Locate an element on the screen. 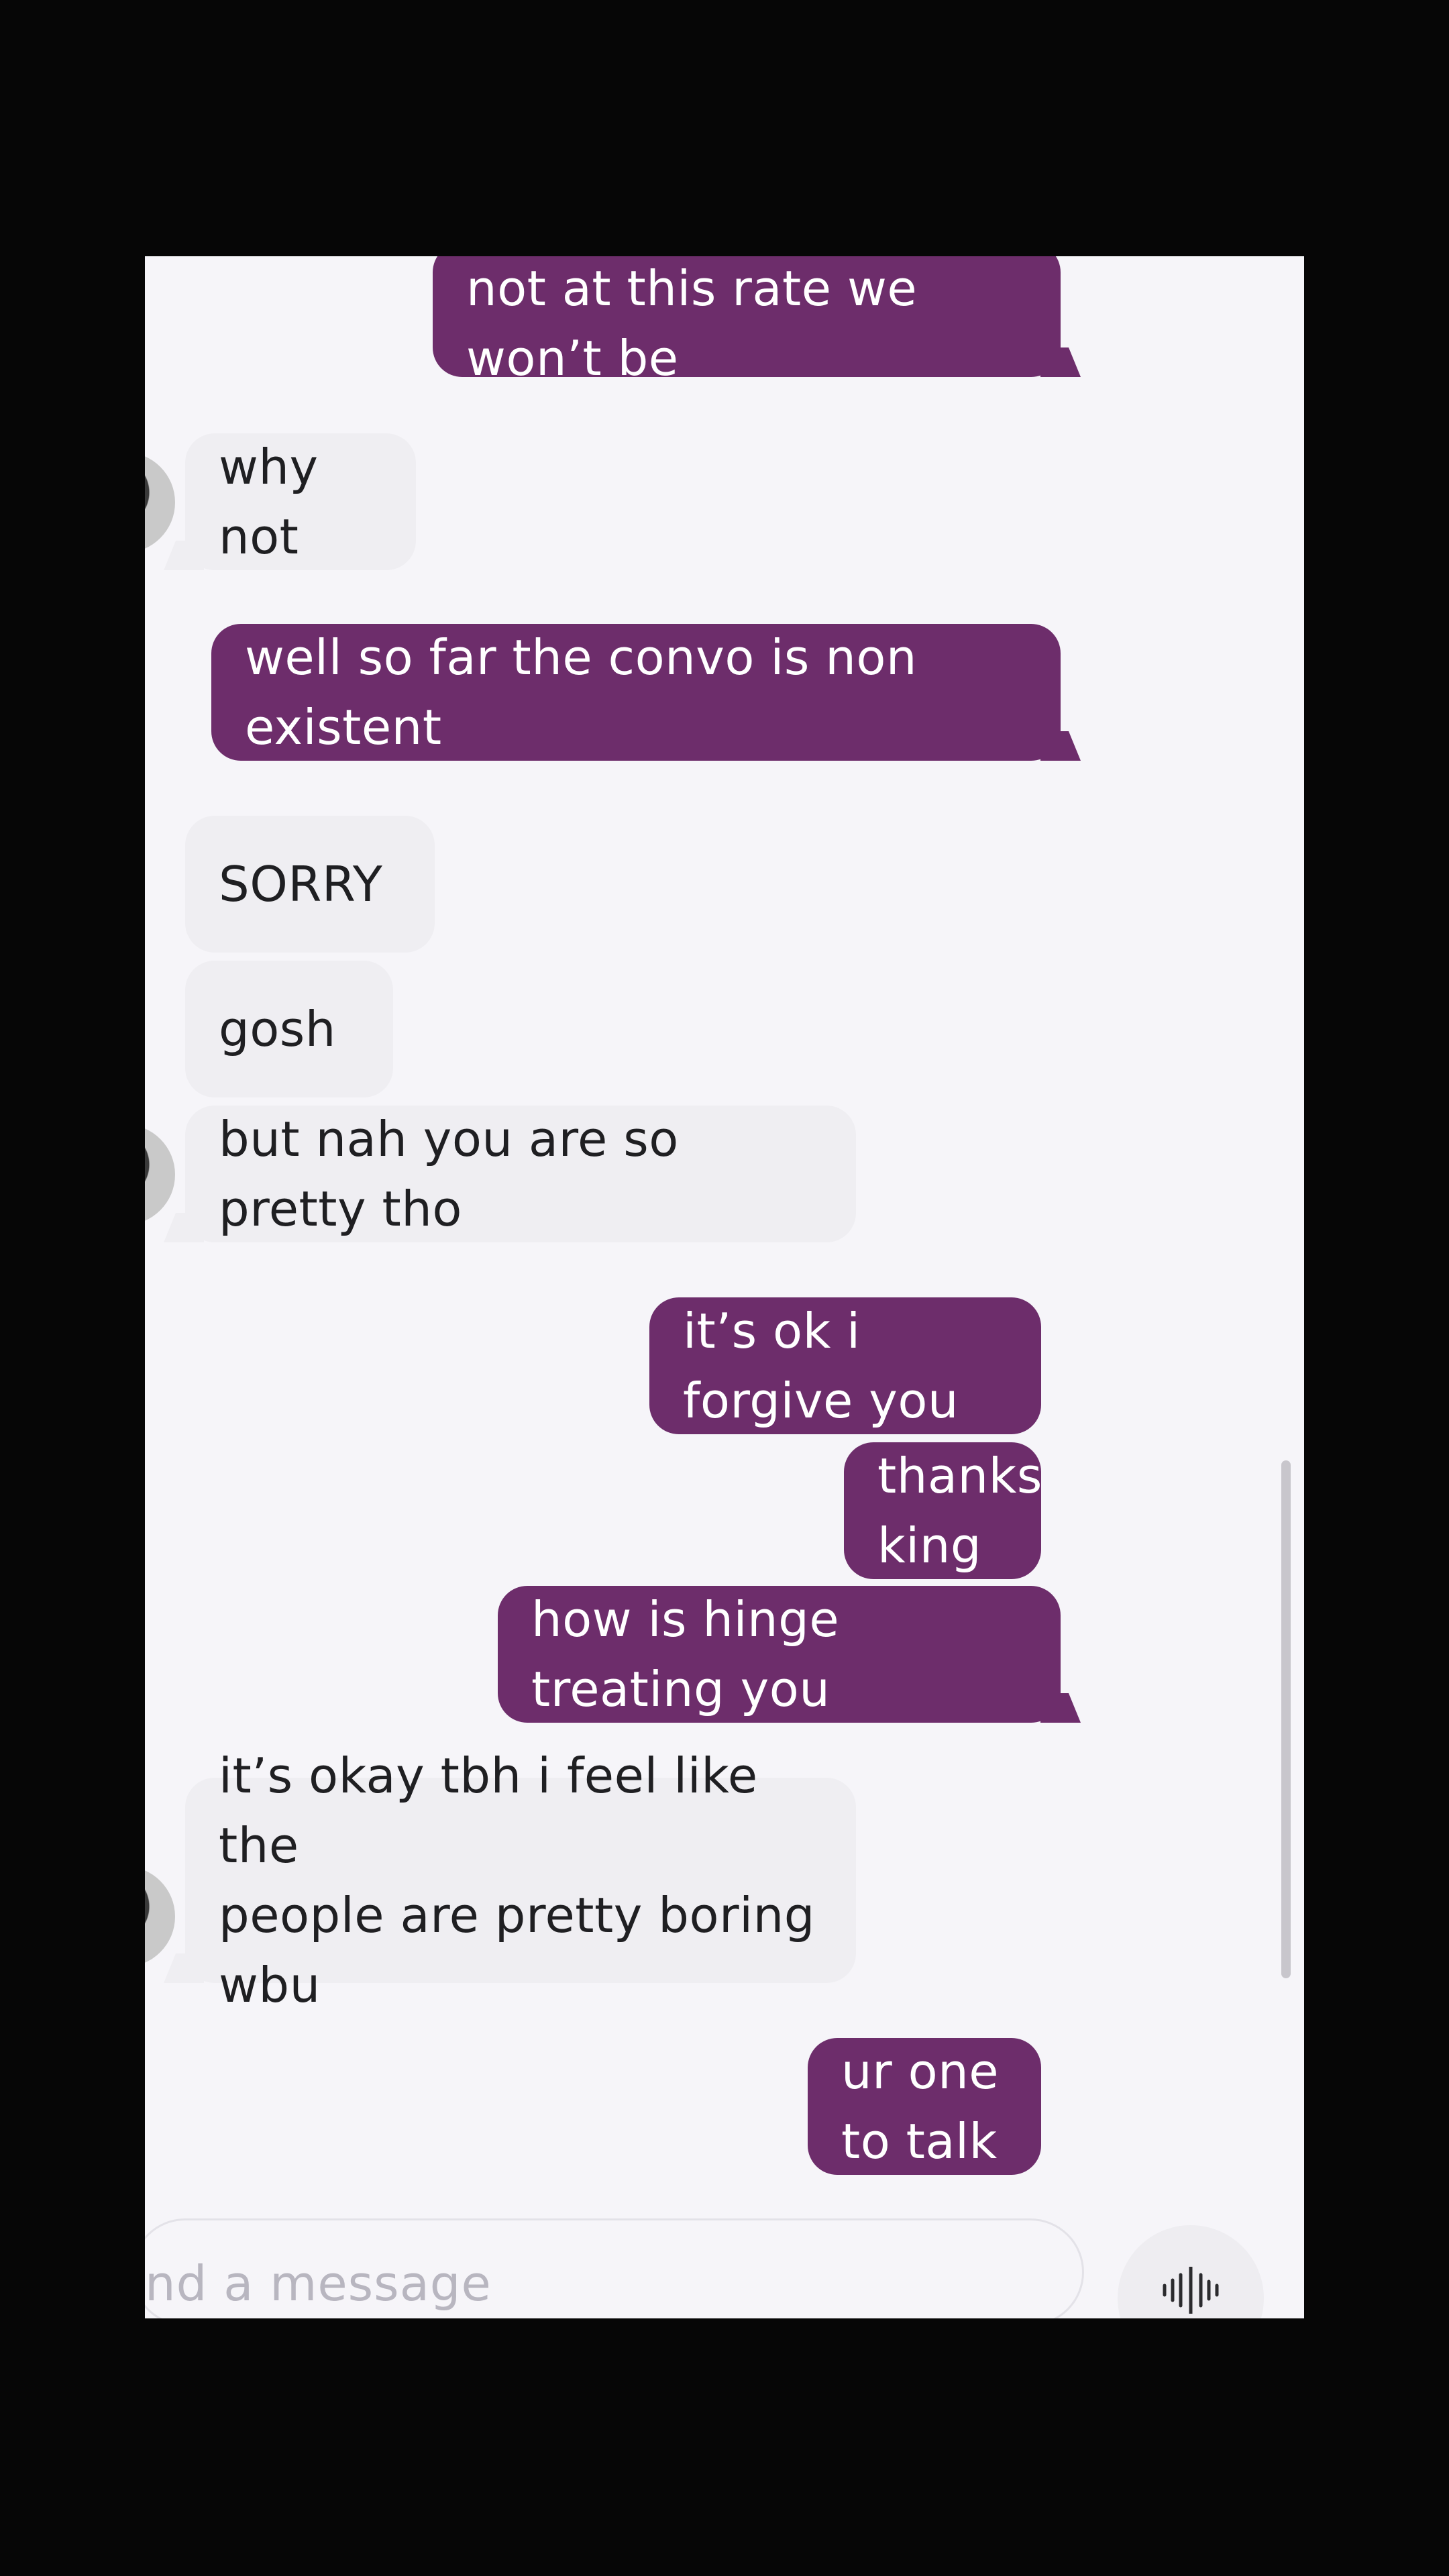 The height and width of the screenshot is (2576, 1449). message-text: gosh is located at coordinates (277, 1029).